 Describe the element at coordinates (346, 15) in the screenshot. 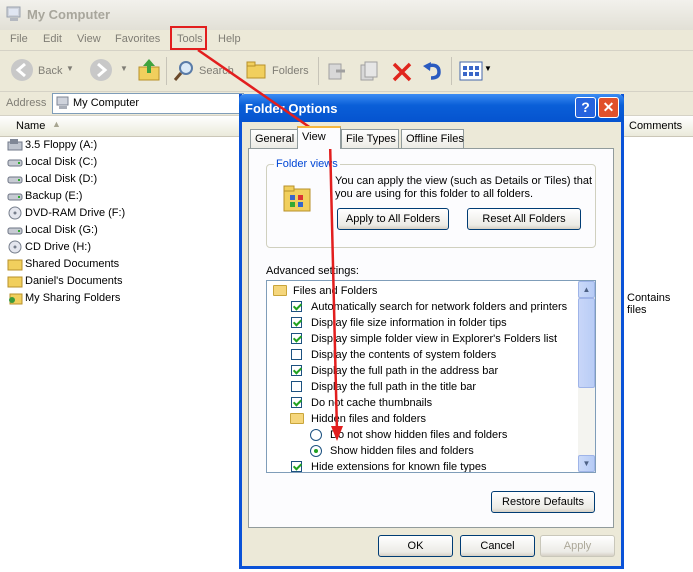

I see `explorer-title-bar: My Computer` at that location.